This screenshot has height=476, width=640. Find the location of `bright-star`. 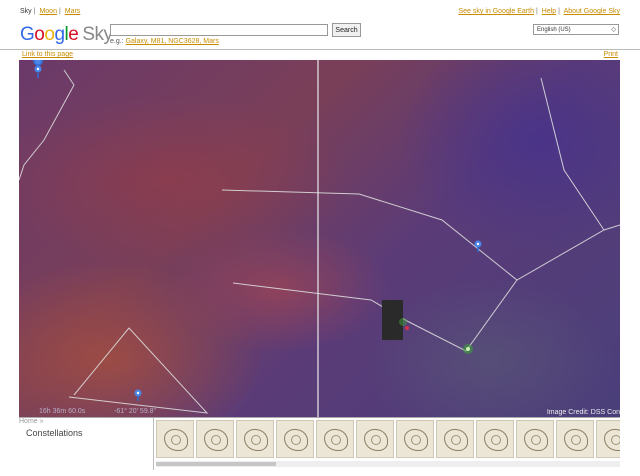

bright-star is located at coordinates (468, 349).